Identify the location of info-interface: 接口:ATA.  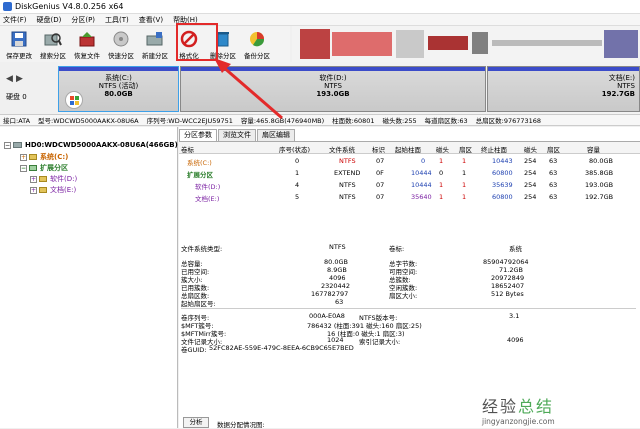
(17, 121).